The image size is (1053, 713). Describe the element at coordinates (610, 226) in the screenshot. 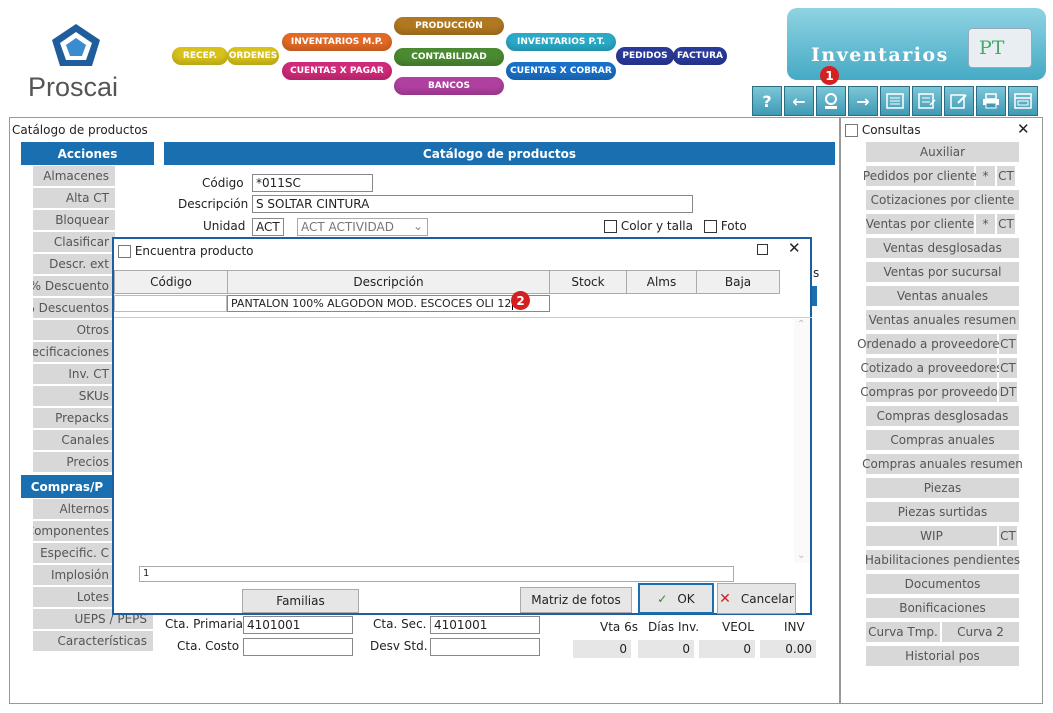

I see `color-talla-box` at that location.